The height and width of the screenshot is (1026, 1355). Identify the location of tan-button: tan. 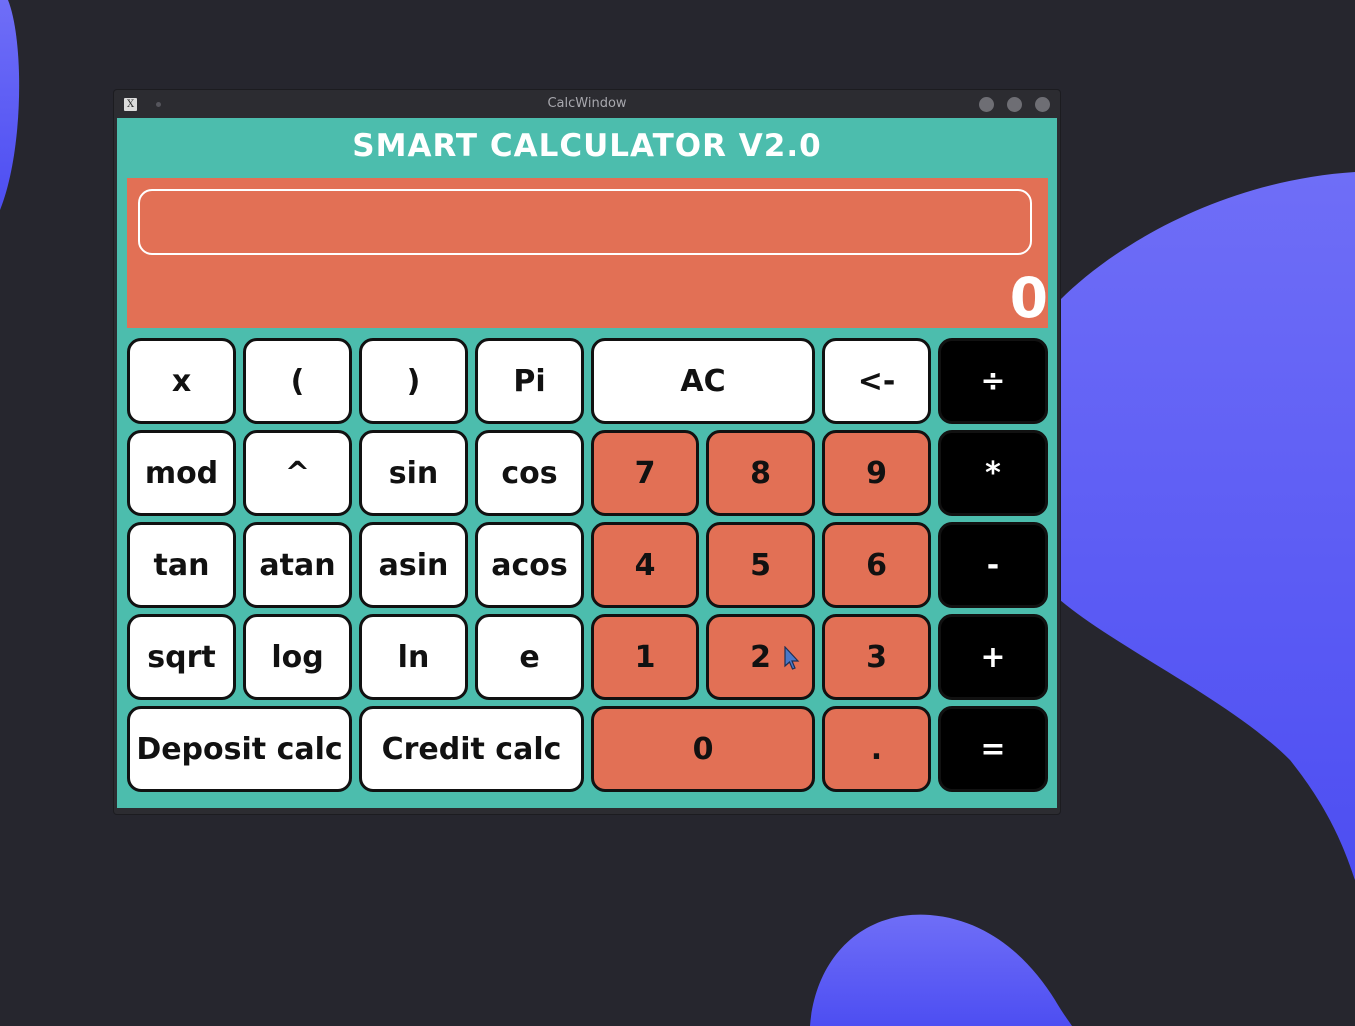
(181, 565).